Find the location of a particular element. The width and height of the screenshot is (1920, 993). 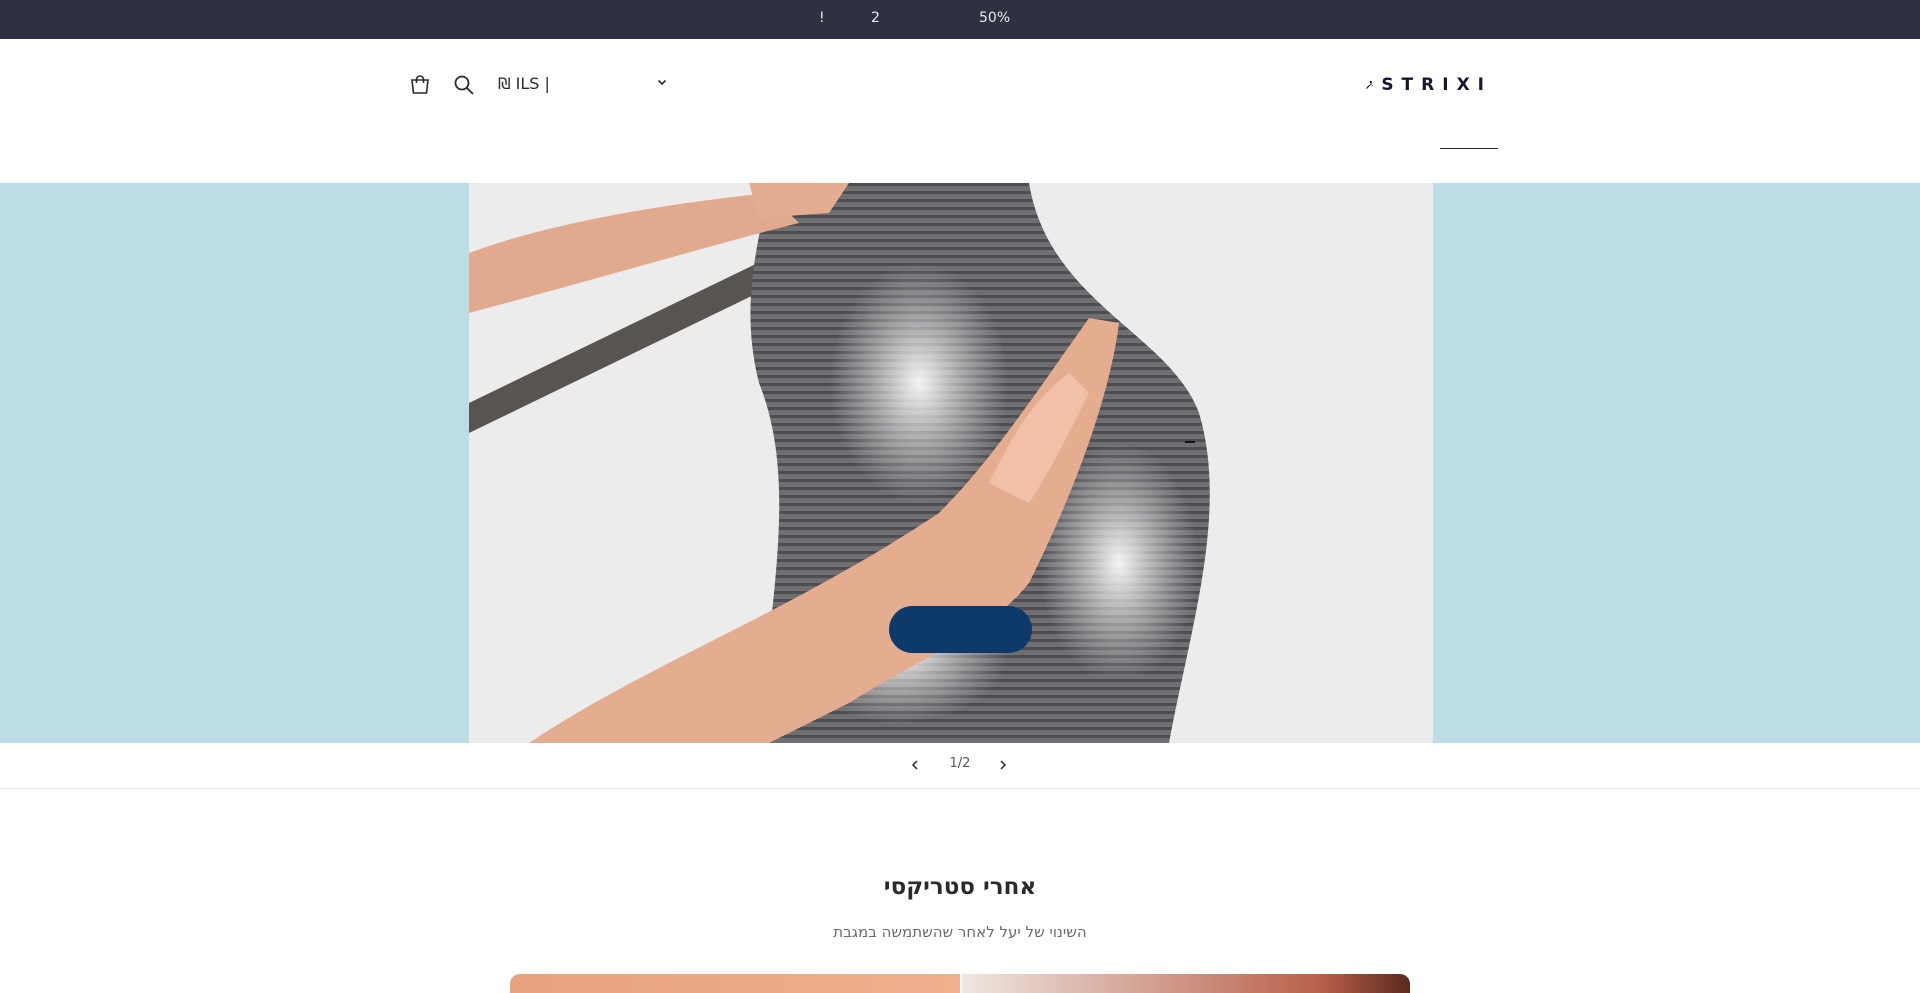

slider-prev-button is located at coordinates (915, 765).